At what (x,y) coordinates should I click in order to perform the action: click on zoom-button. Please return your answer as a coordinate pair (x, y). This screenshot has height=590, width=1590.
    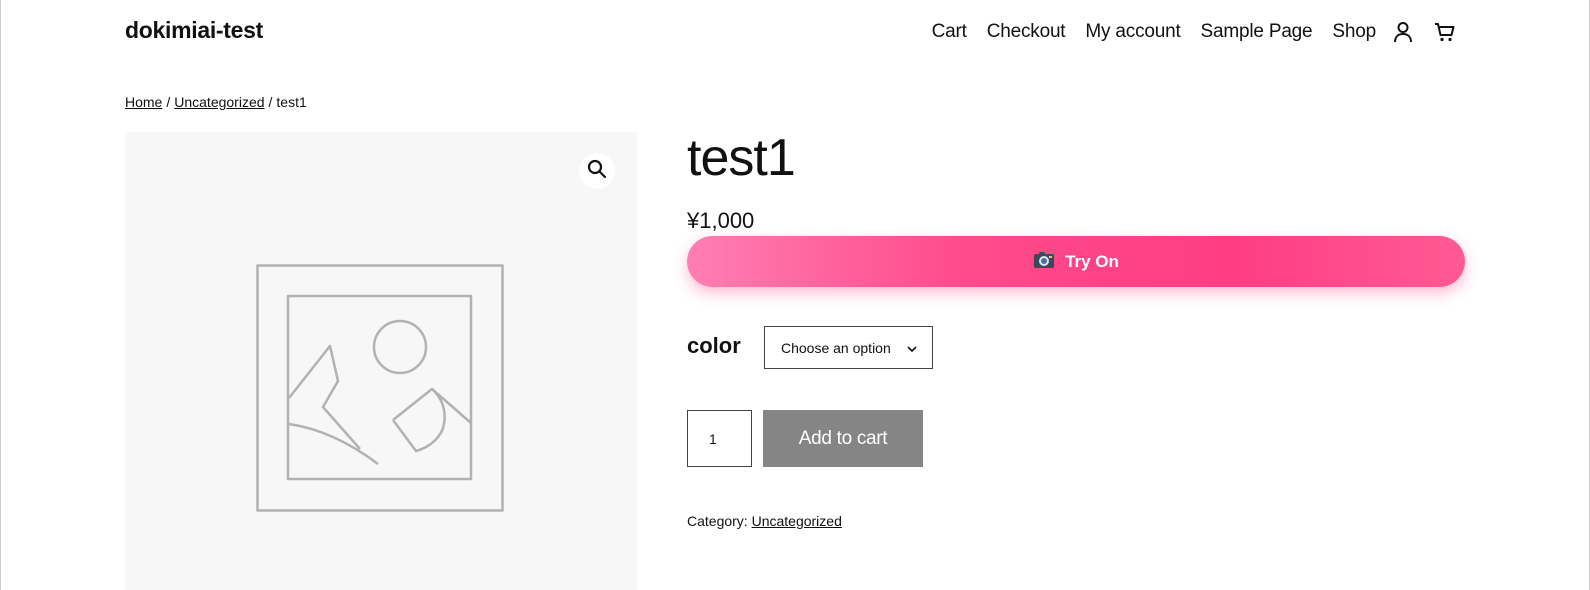
    Looking at the image, I should click on (597, 171).